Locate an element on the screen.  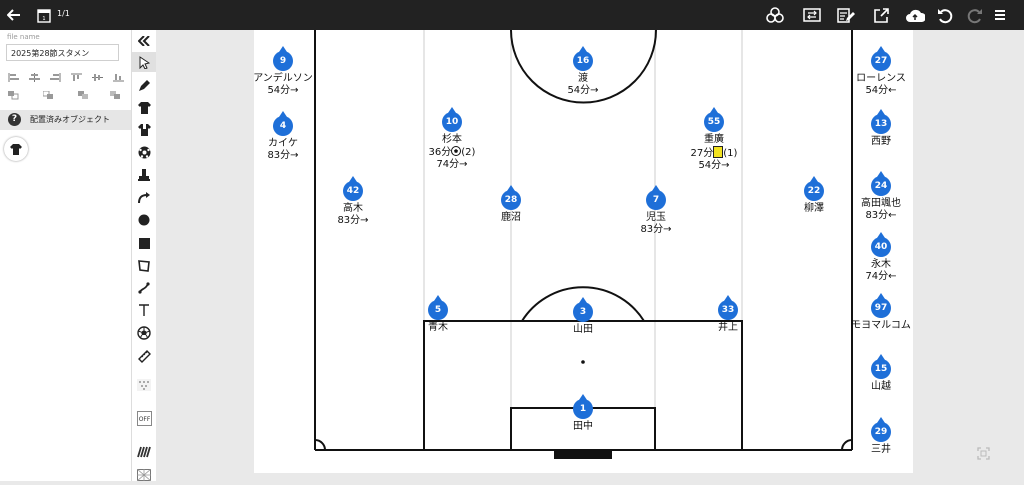
polygon-icon is located at coordinates (144, 266).